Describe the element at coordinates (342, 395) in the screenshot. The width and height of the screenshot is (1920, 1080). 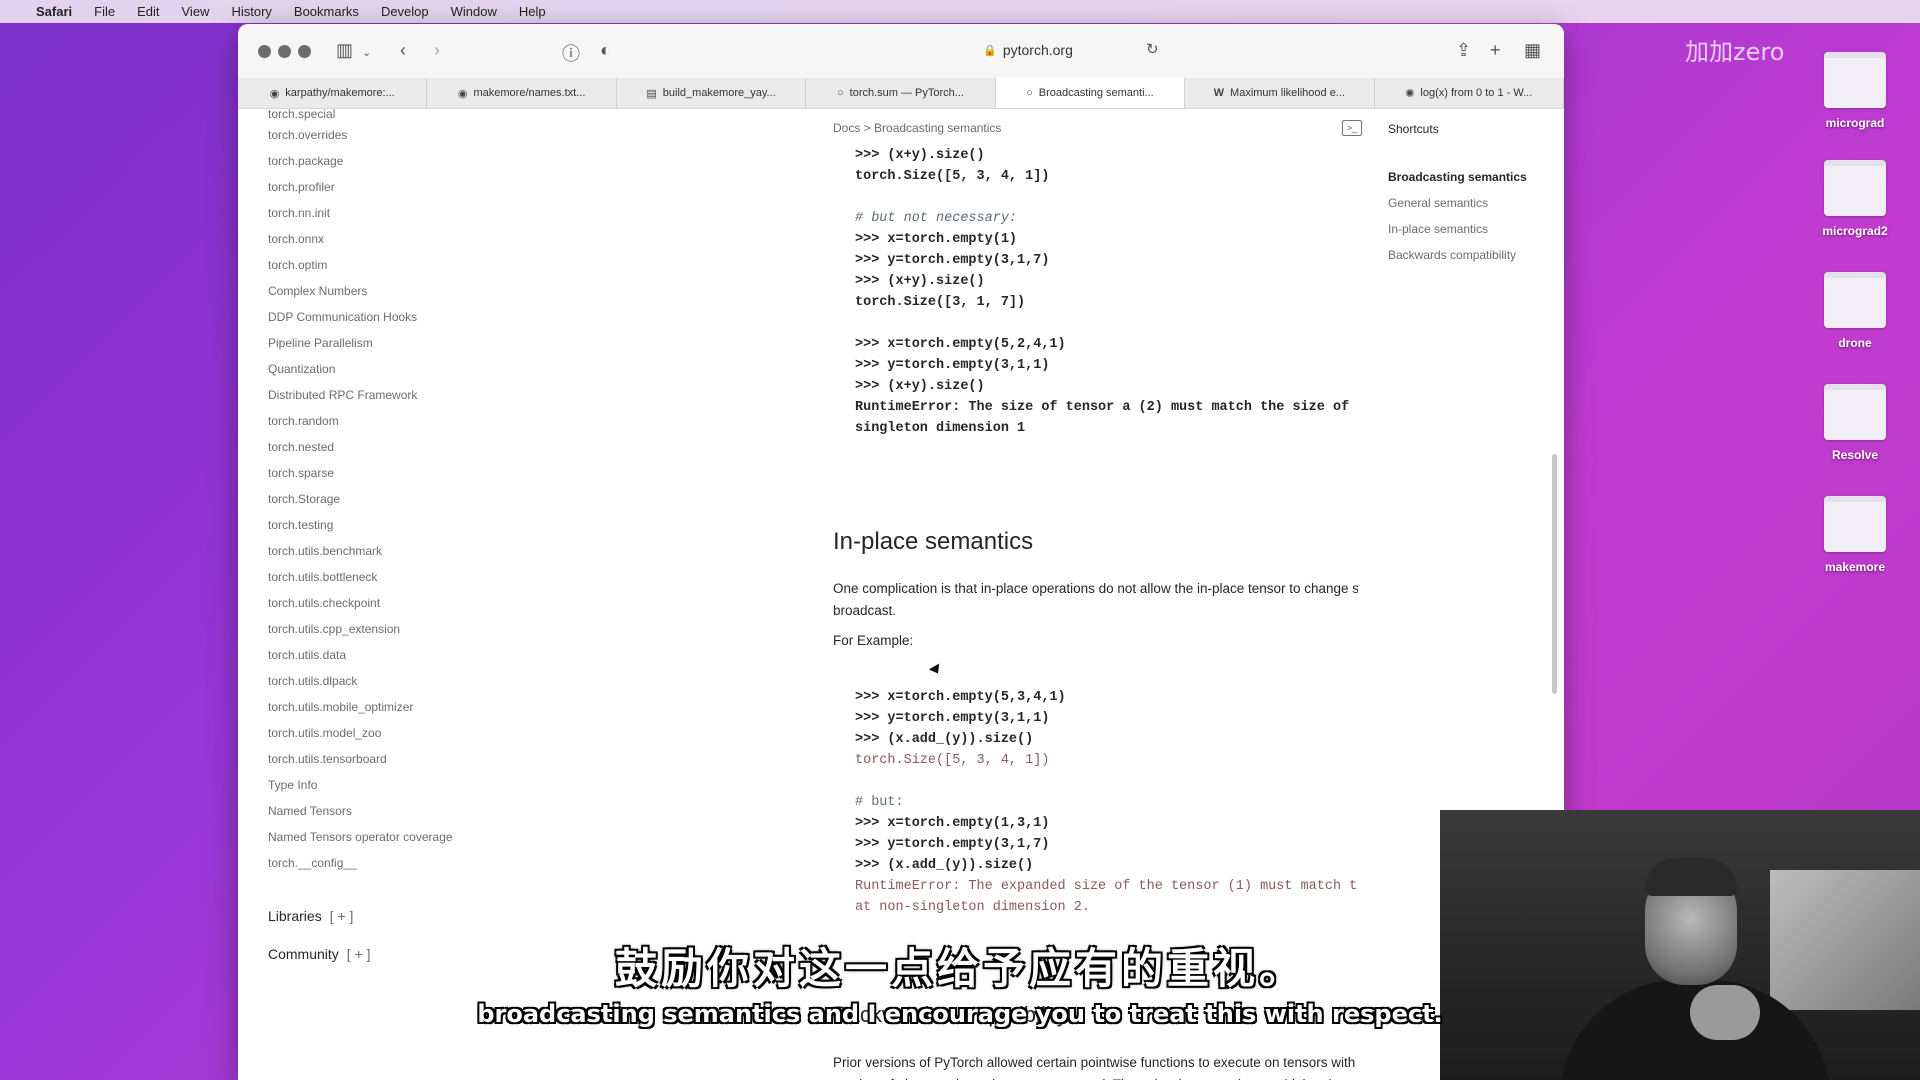
I see `sidebar-item-distributed-rpc: Distributed RPC Framework` at that location.